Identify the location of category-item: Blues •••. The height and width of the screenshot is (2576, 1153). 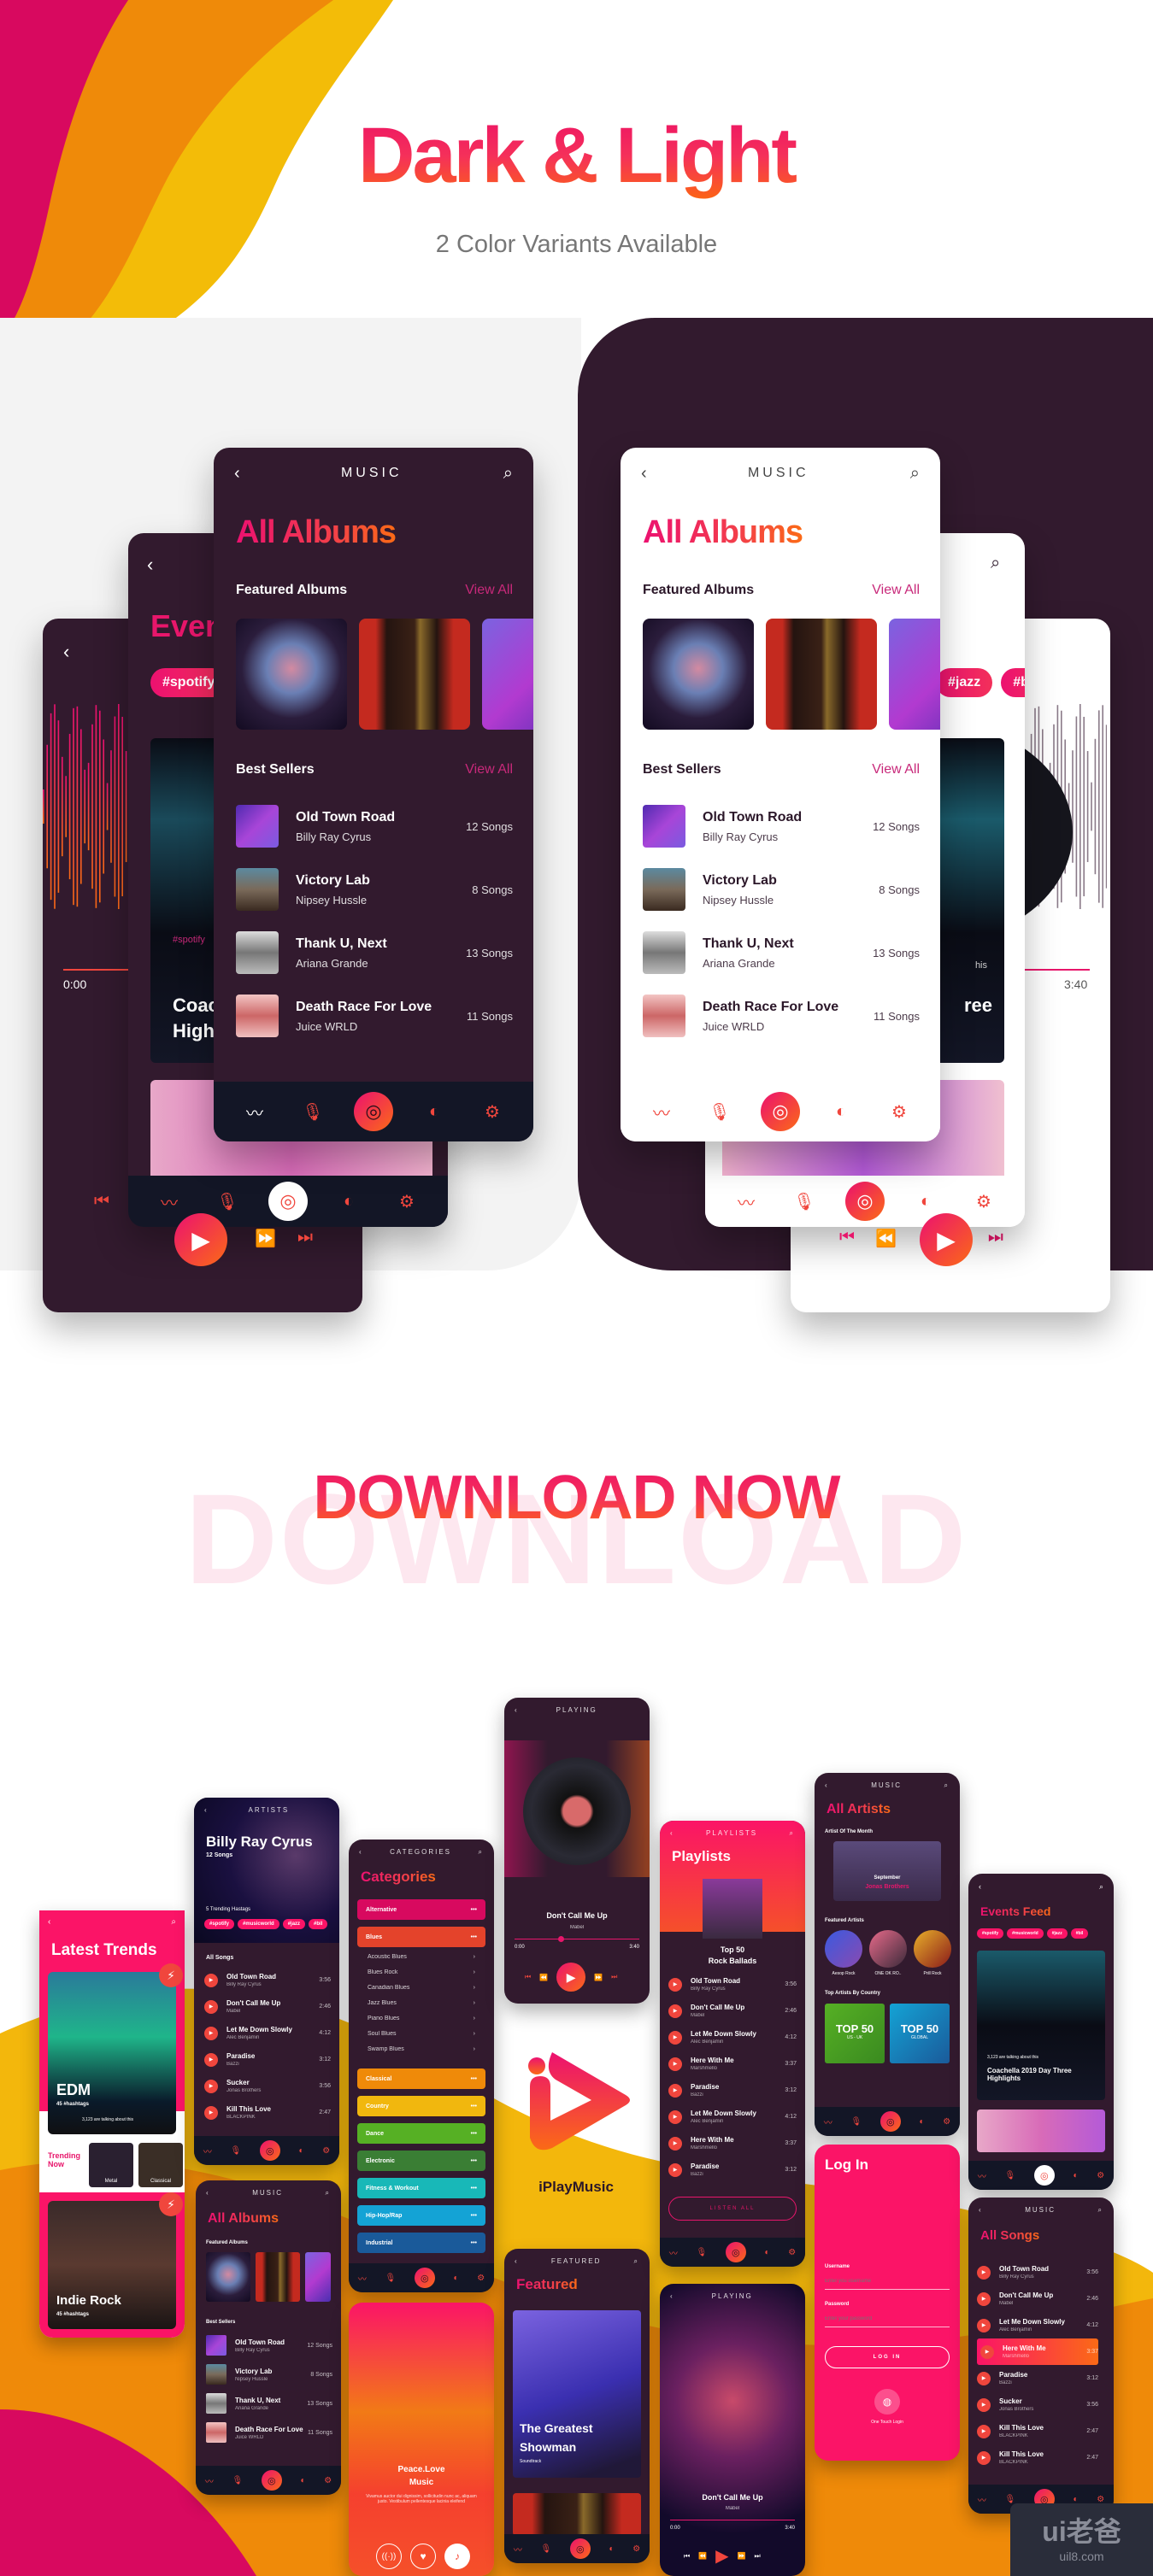
(421, 1937).